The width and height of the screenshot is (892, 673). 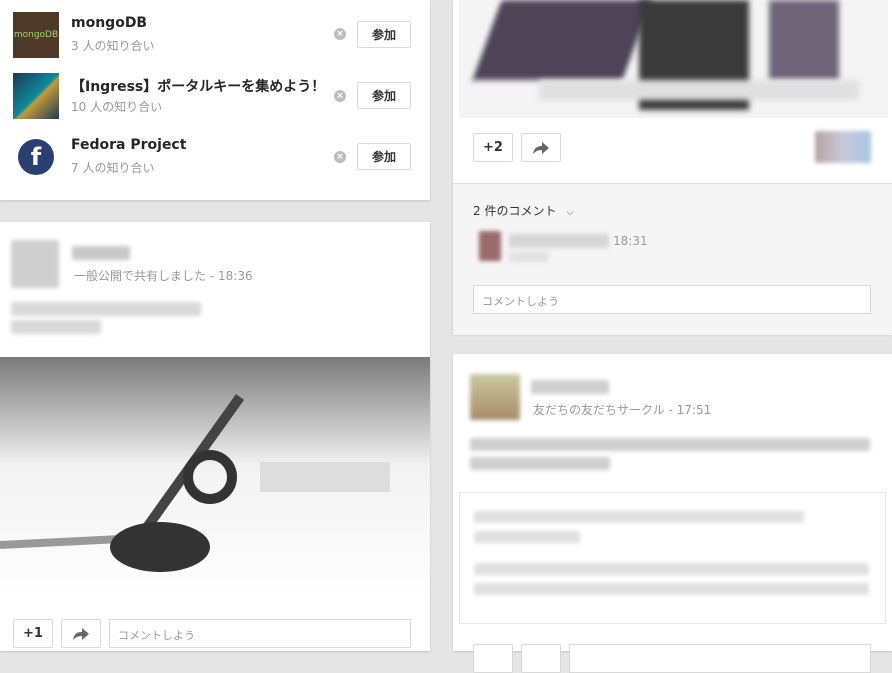 I want to click on circle-label: 友だちの友だちサークル, so click(x=599, y=410).